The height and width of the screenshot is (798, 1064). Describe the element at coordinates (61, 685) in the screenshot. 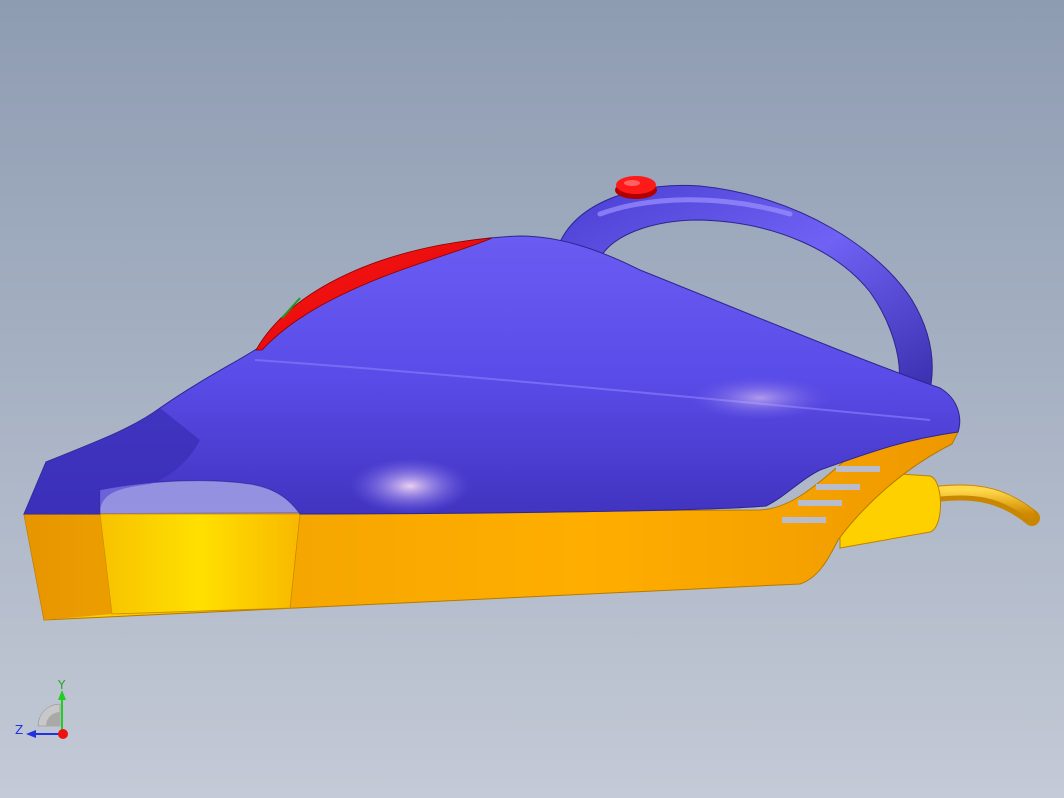

I see `y-axis-label: Y` at that location.